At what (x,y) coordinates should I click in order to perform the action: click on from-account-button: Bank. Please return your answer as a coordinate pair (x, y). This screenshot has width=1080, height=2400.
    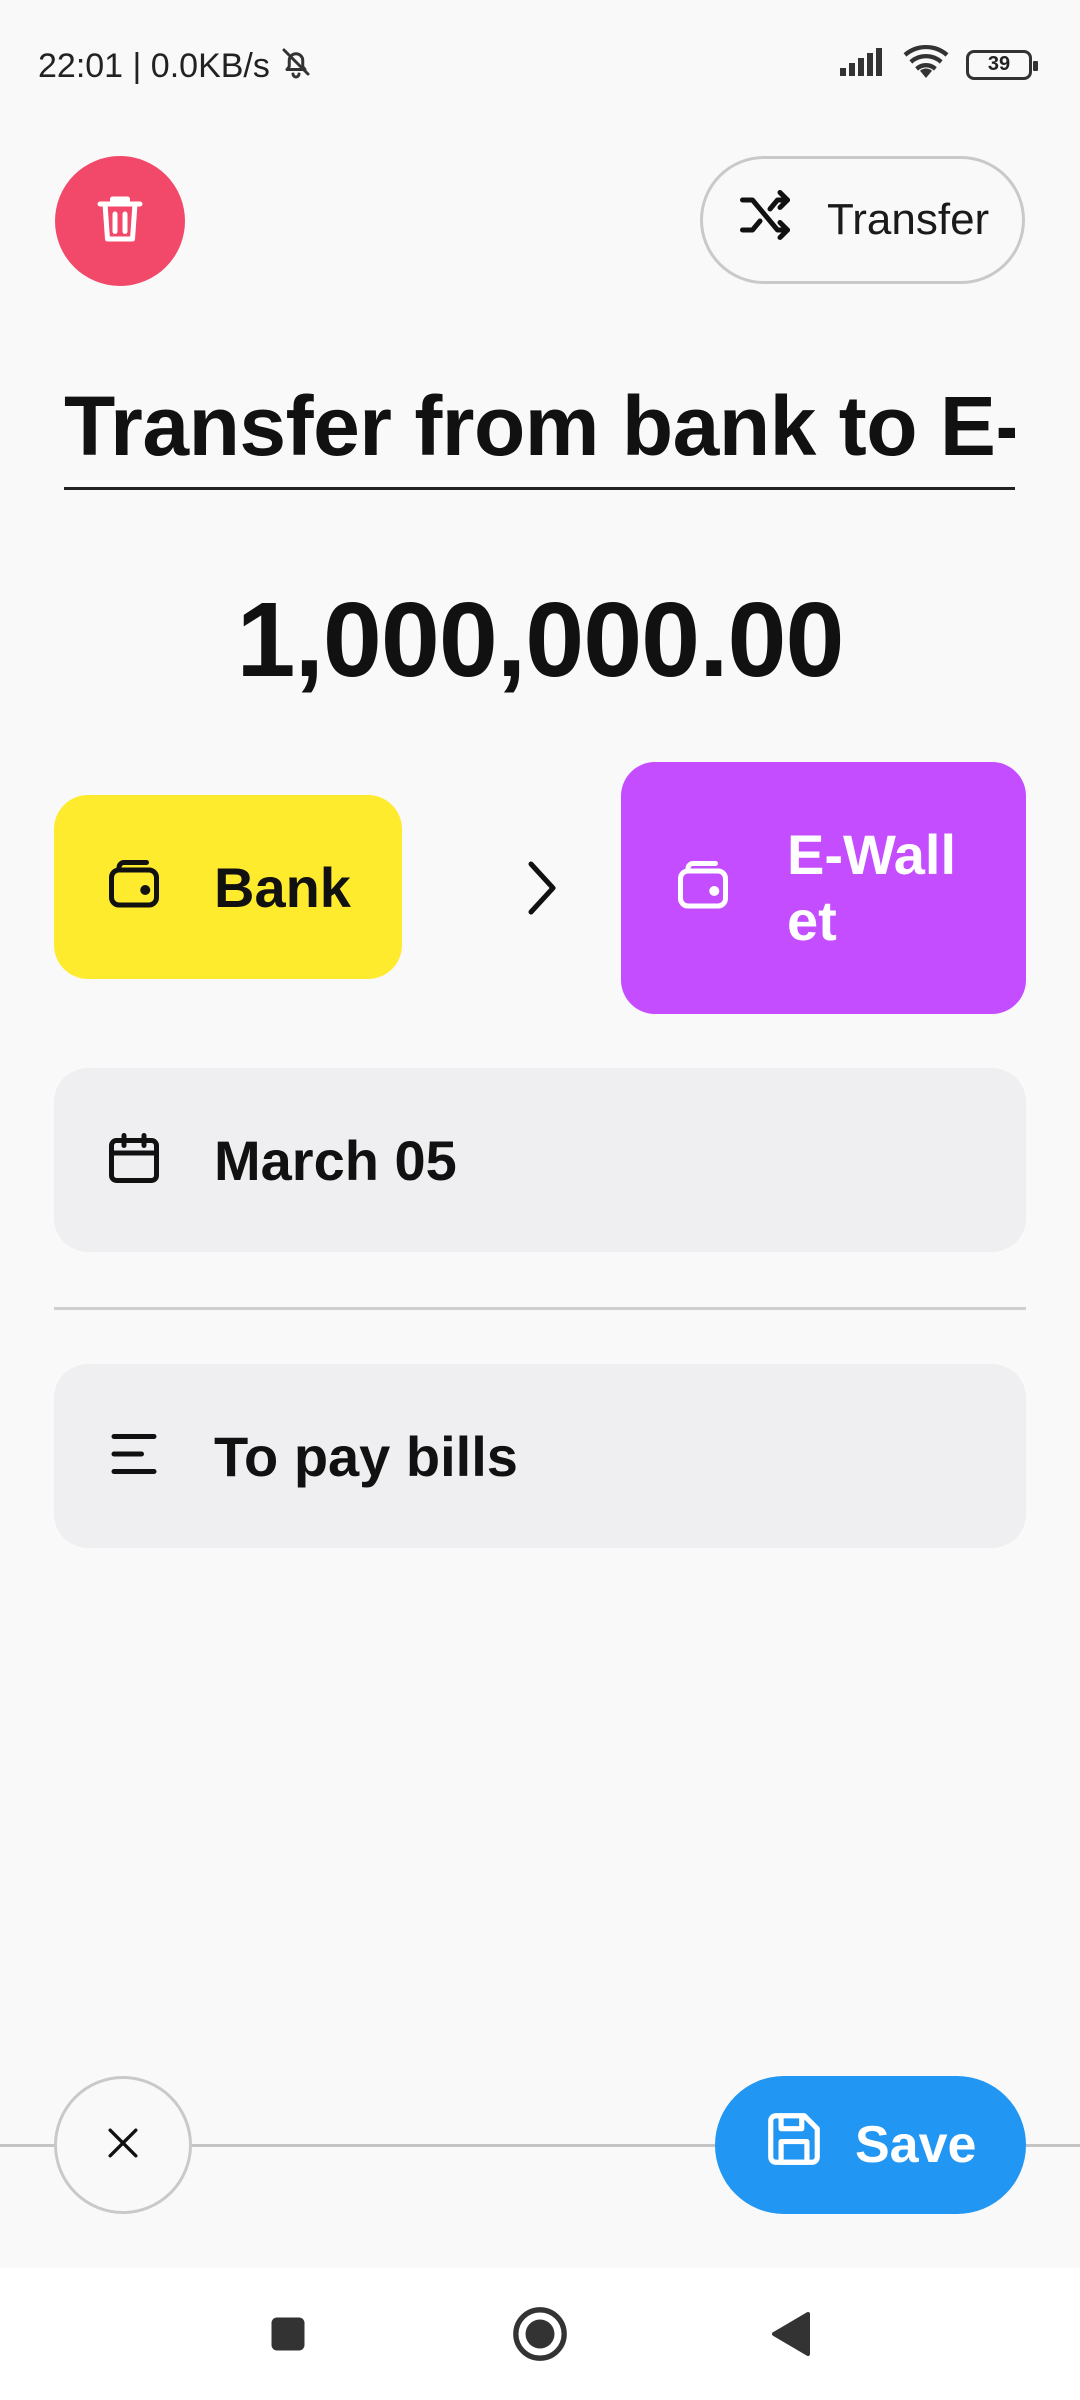
    Looking at the image, I should click on (228, 887).